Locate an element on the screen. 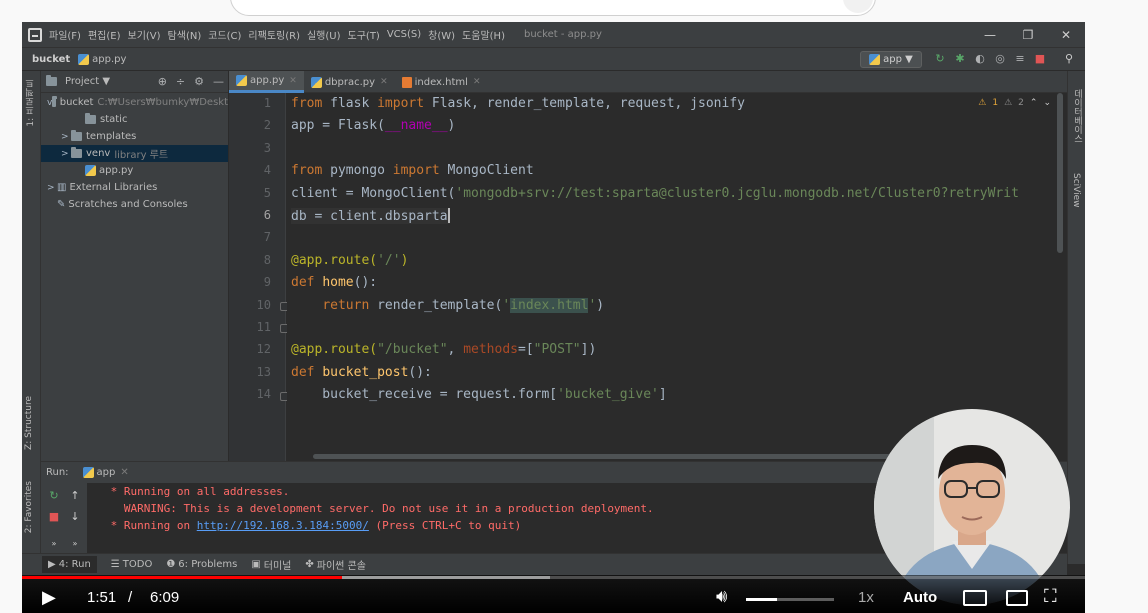 The width and height of the screenshot is (1148, 613). maximize-button: ❐ is located at coordinates (1028, 35).